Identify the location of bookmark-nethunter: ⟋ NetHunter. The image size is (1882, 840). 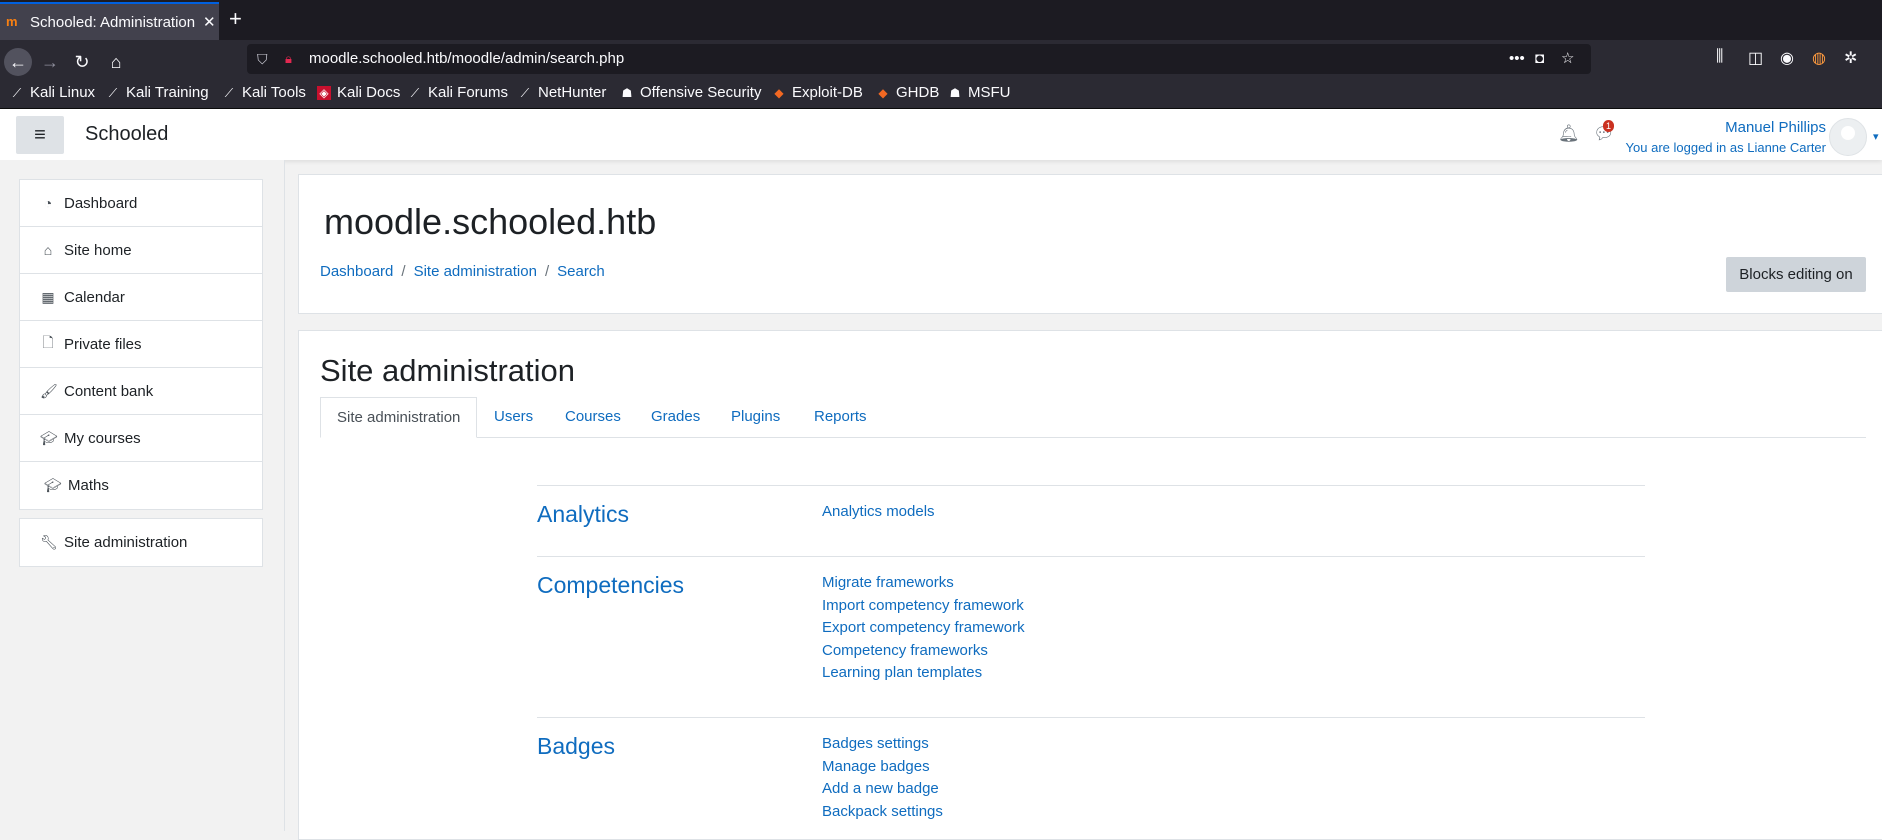
(562, 92).